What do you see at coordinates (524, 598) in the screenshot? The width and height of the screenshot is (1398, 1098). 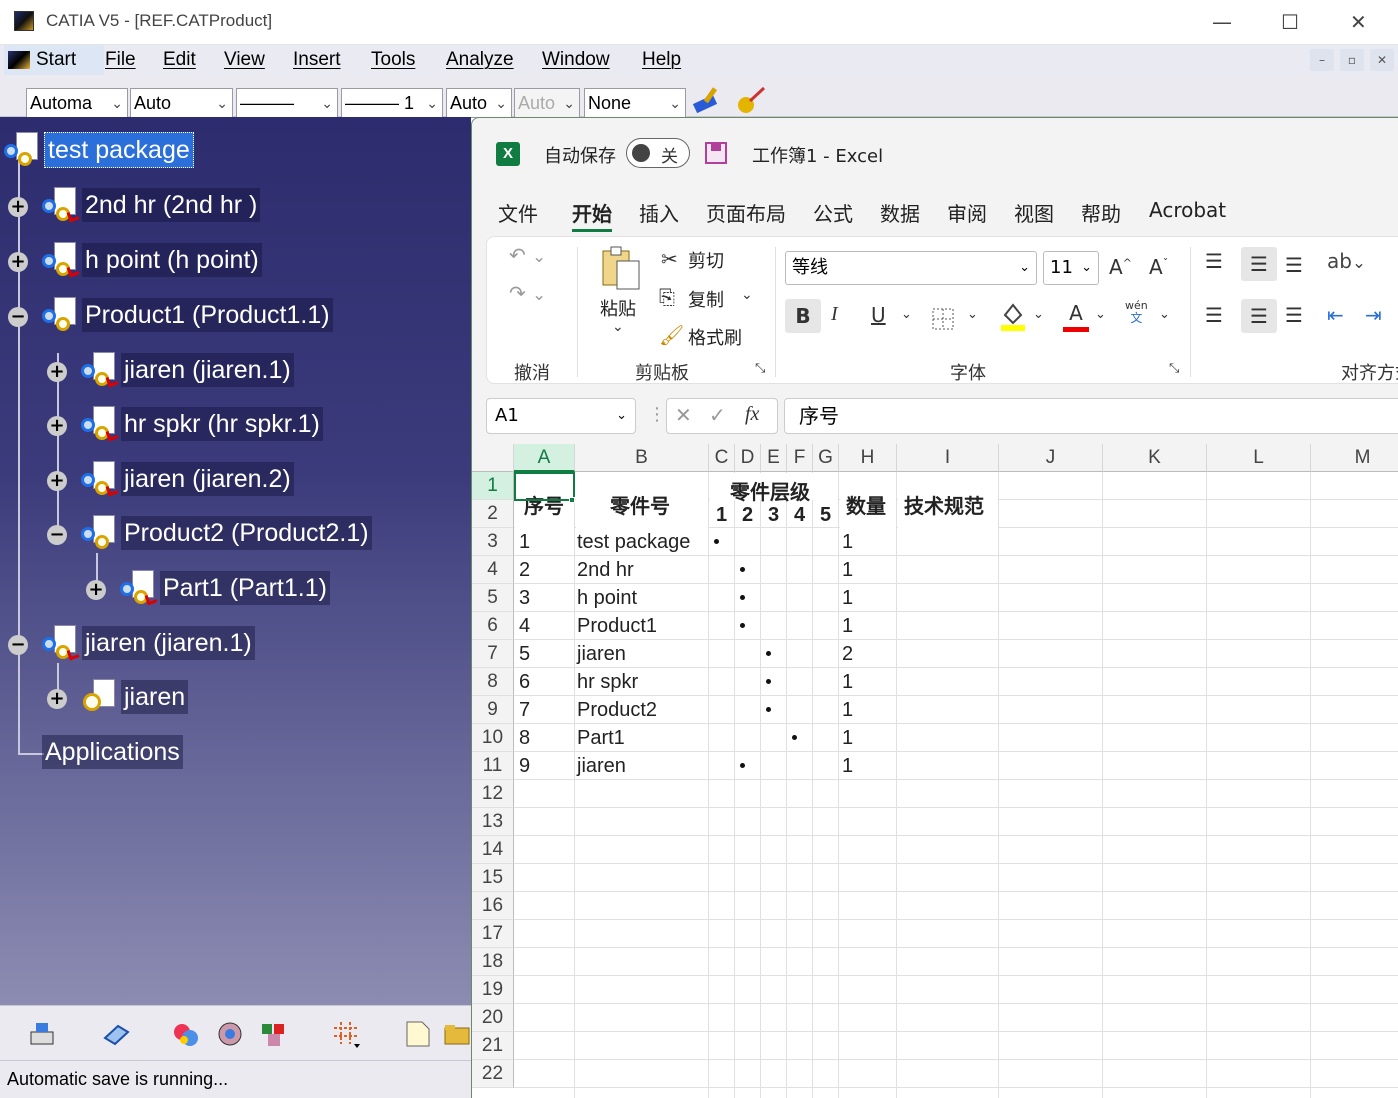 I see `cell-seq: 3` at bounding box center [524, 598].